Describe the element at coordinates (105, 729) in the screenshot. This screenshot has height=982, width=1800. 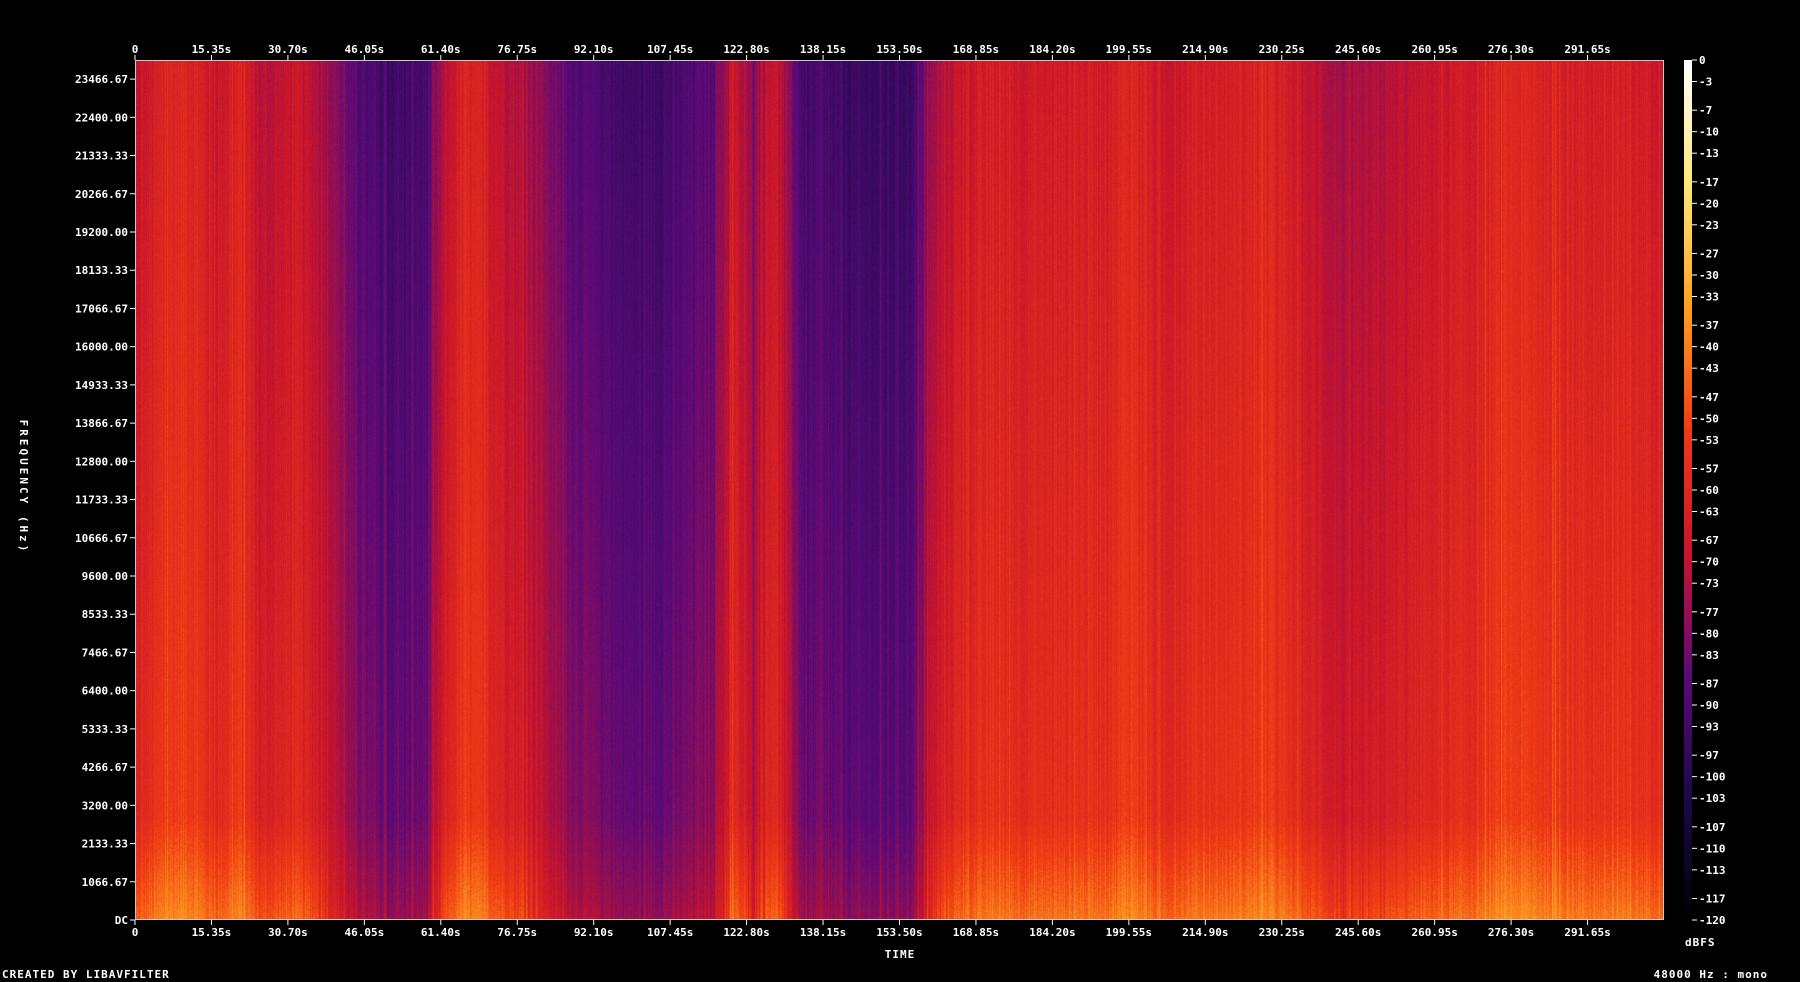
I see `y-tick-label: 5333.33` at that location.